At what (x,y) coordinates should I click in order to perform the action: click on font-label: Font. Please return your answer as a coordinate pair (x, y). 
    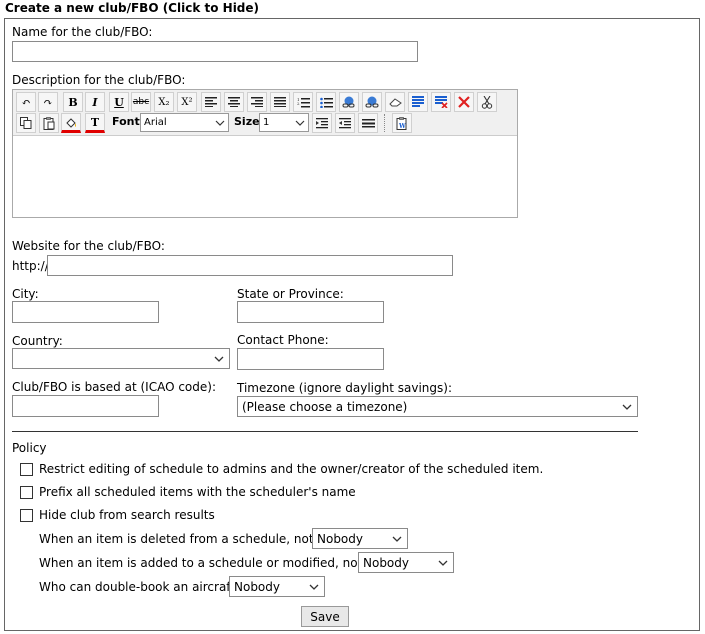
    Looking at the image, I should click on (126, 121).